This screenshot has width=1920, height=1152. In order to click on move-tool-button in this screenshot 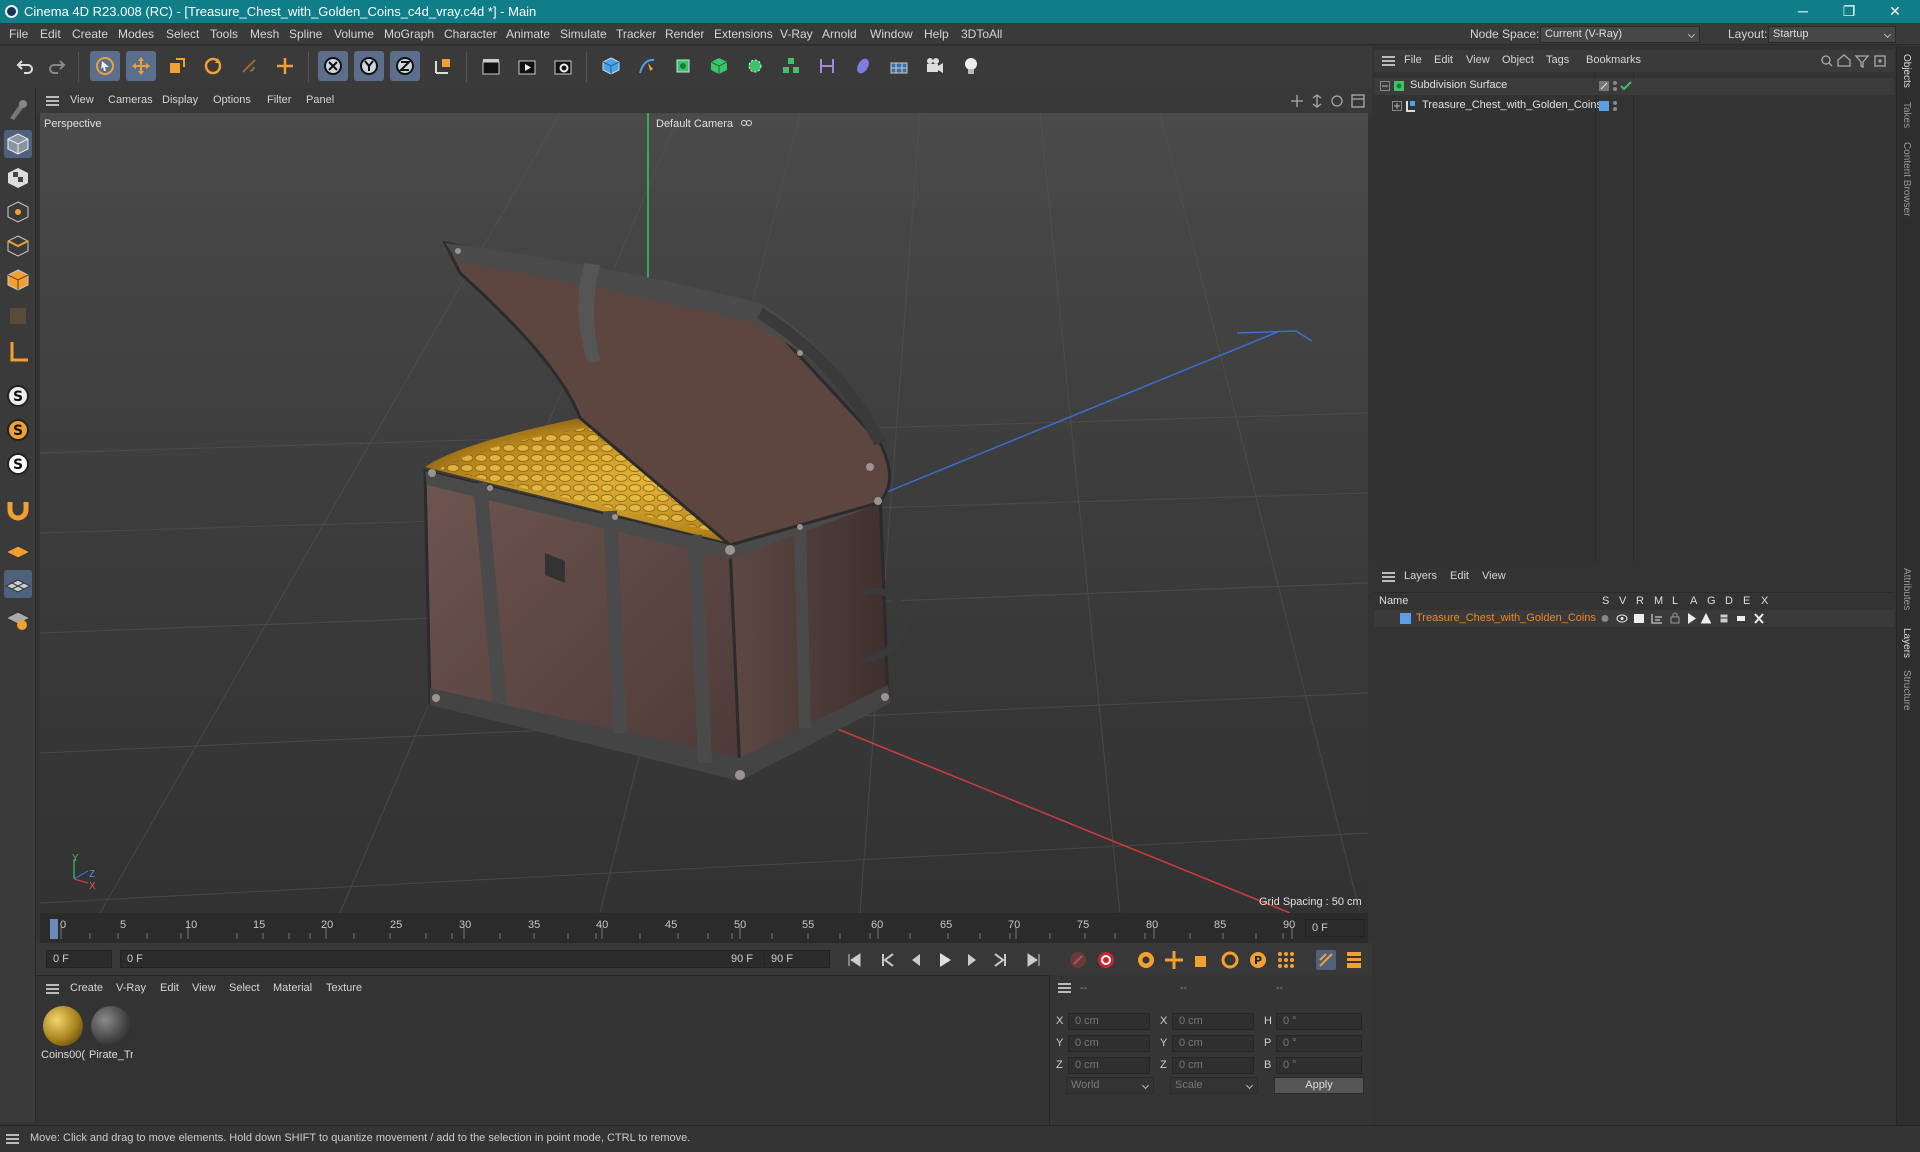, I will do `click(141, 66)`.